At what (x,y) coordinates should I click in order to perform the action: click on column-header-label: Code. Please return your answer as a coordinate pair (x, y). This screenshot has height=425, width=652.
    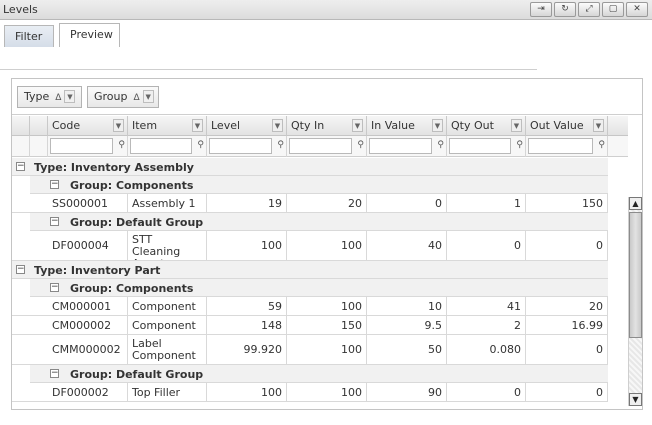
    Looking at the image, I should click on (66, 125).